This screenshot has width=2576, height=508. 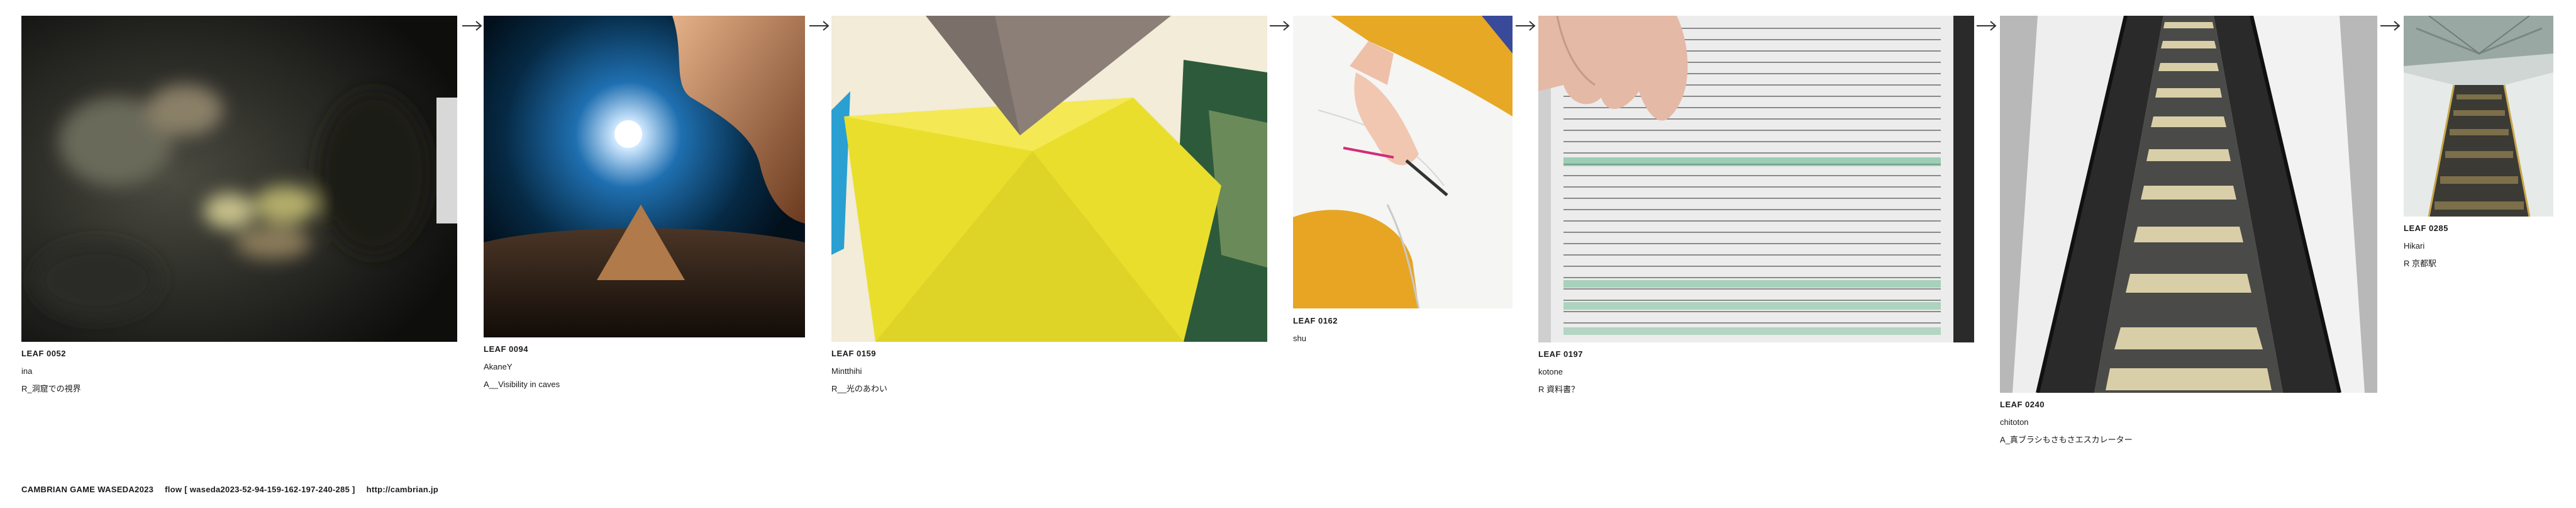 What do you see at coordinates (1560, 354) in the screenshot?
I see `leaf-id: LEAF 0197` at bounding box center [1560, 354].